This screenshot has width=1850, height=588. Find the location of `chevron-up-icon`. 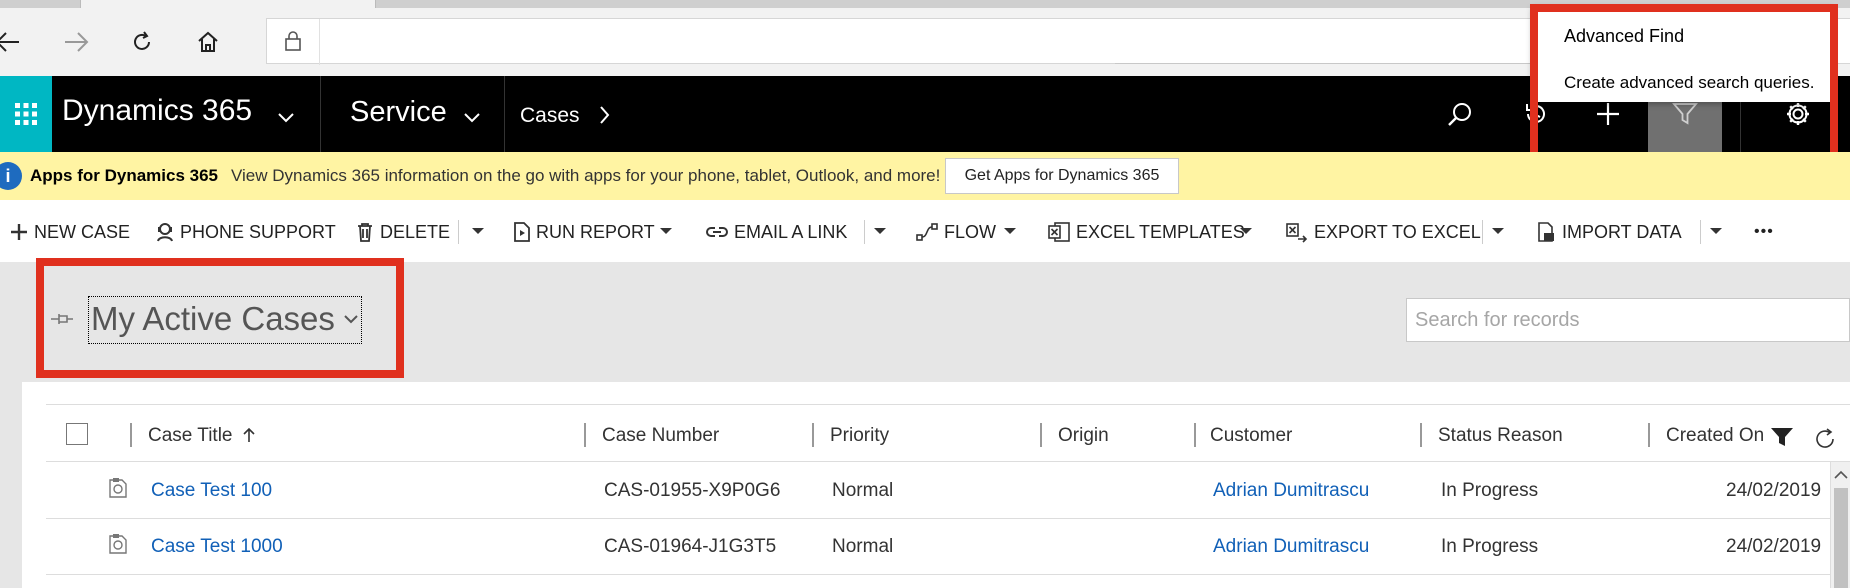

chevron-up-icon is located at coordinates (1841, 474).